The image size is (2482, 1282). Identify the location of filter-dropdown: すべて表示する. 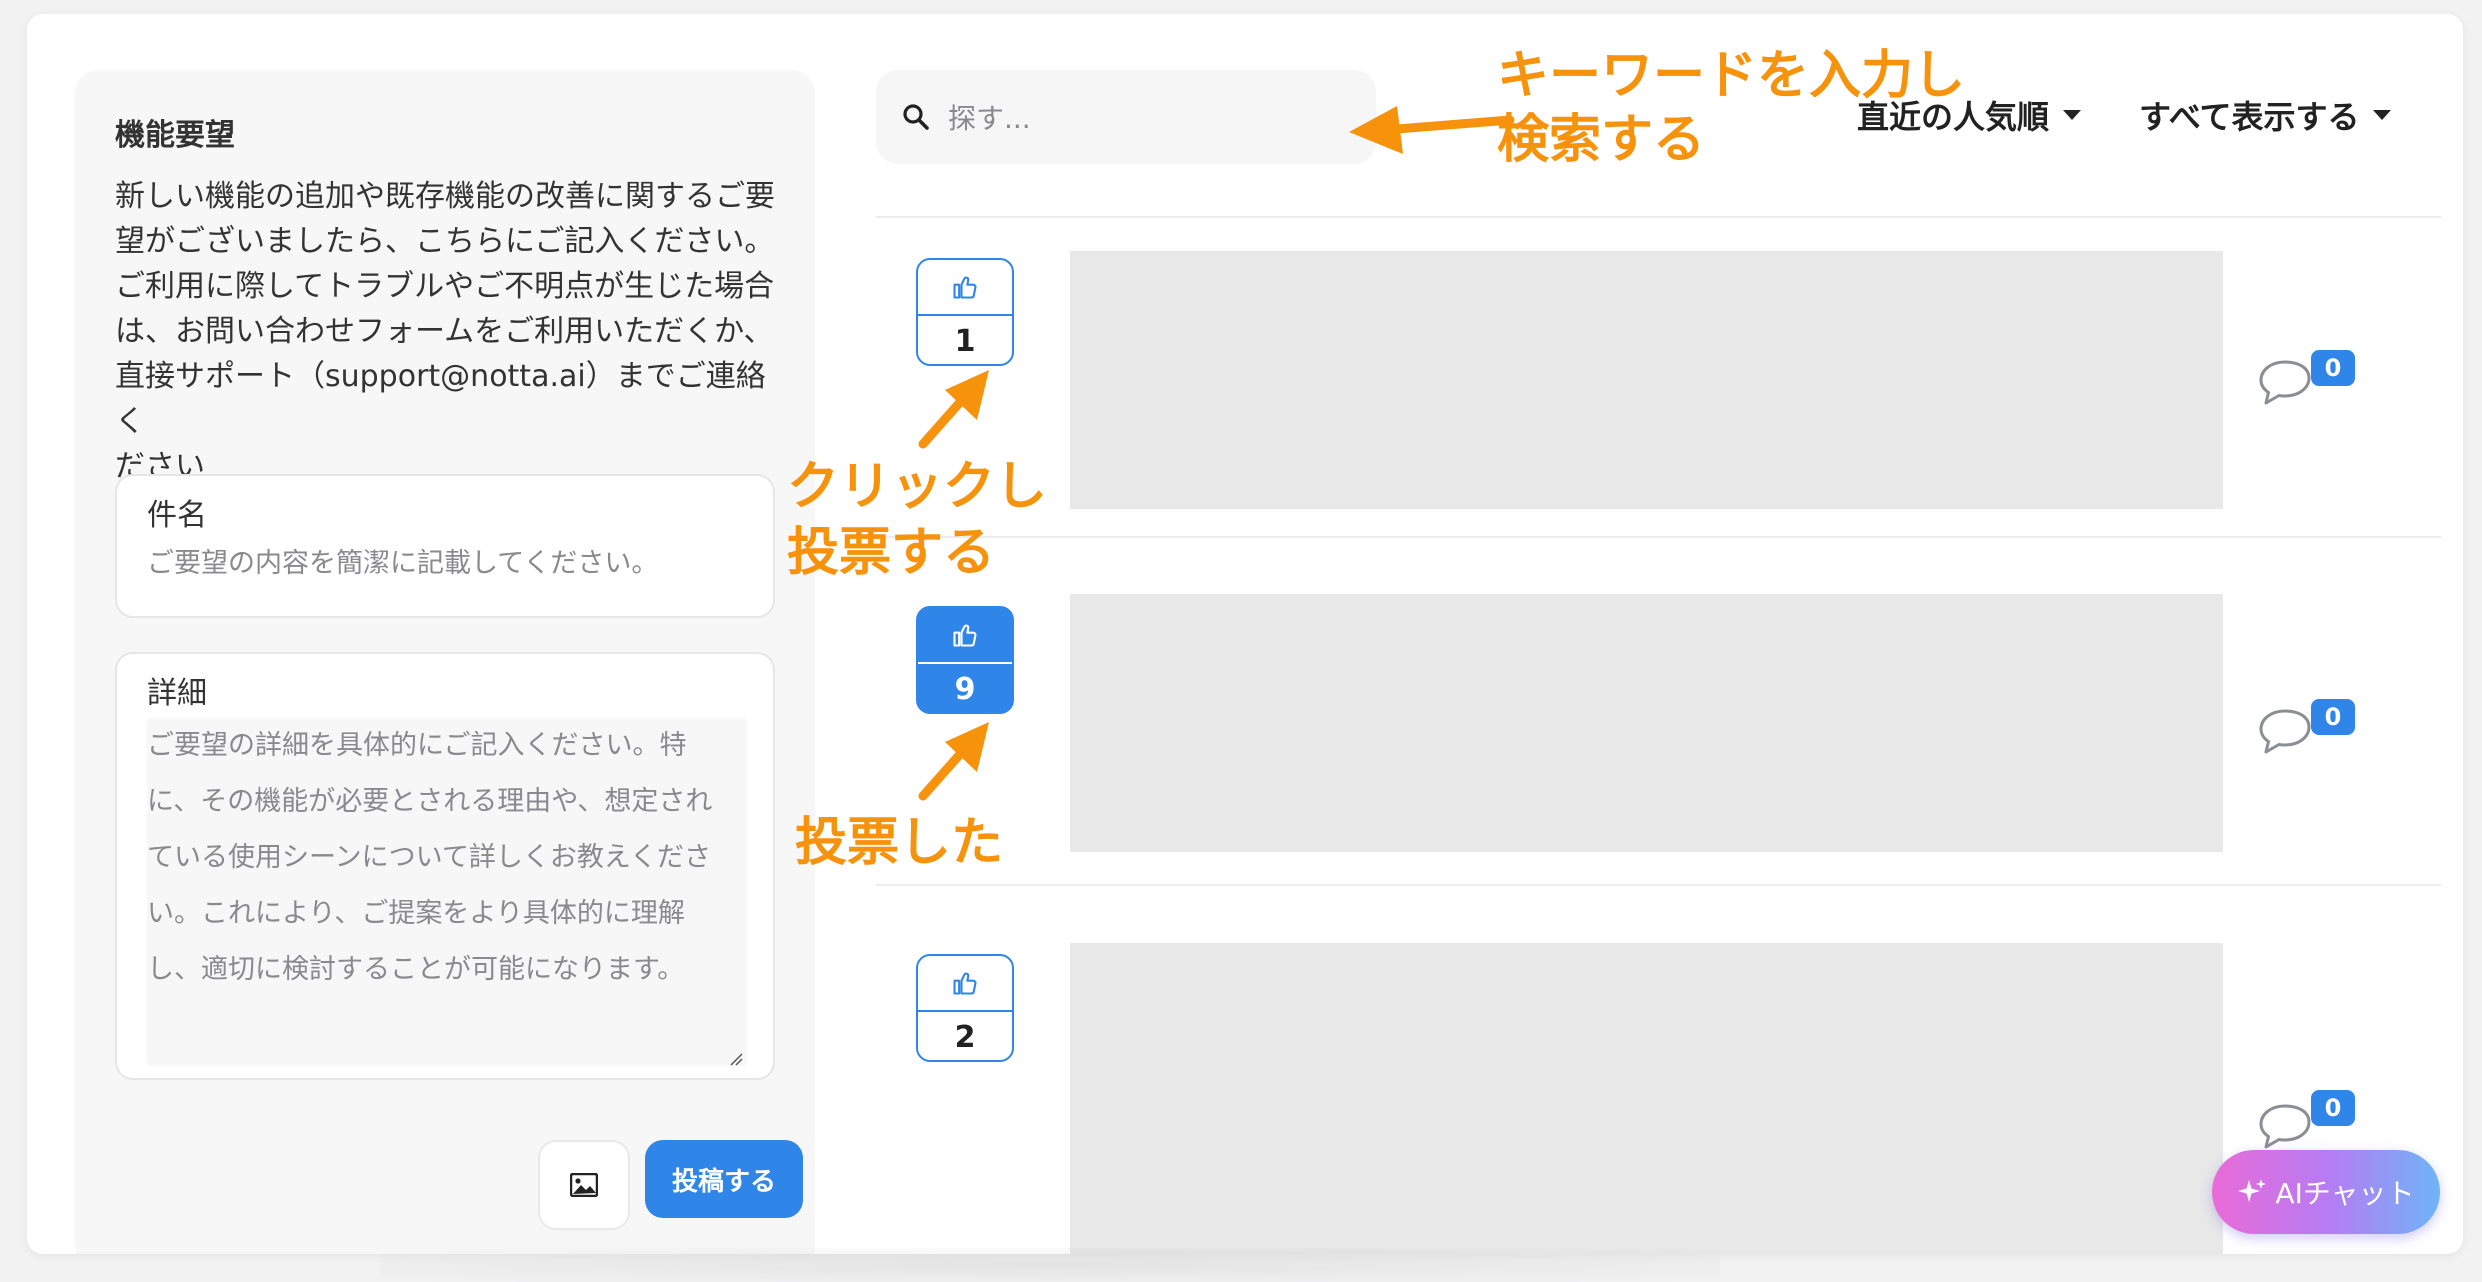
(2265, 115).